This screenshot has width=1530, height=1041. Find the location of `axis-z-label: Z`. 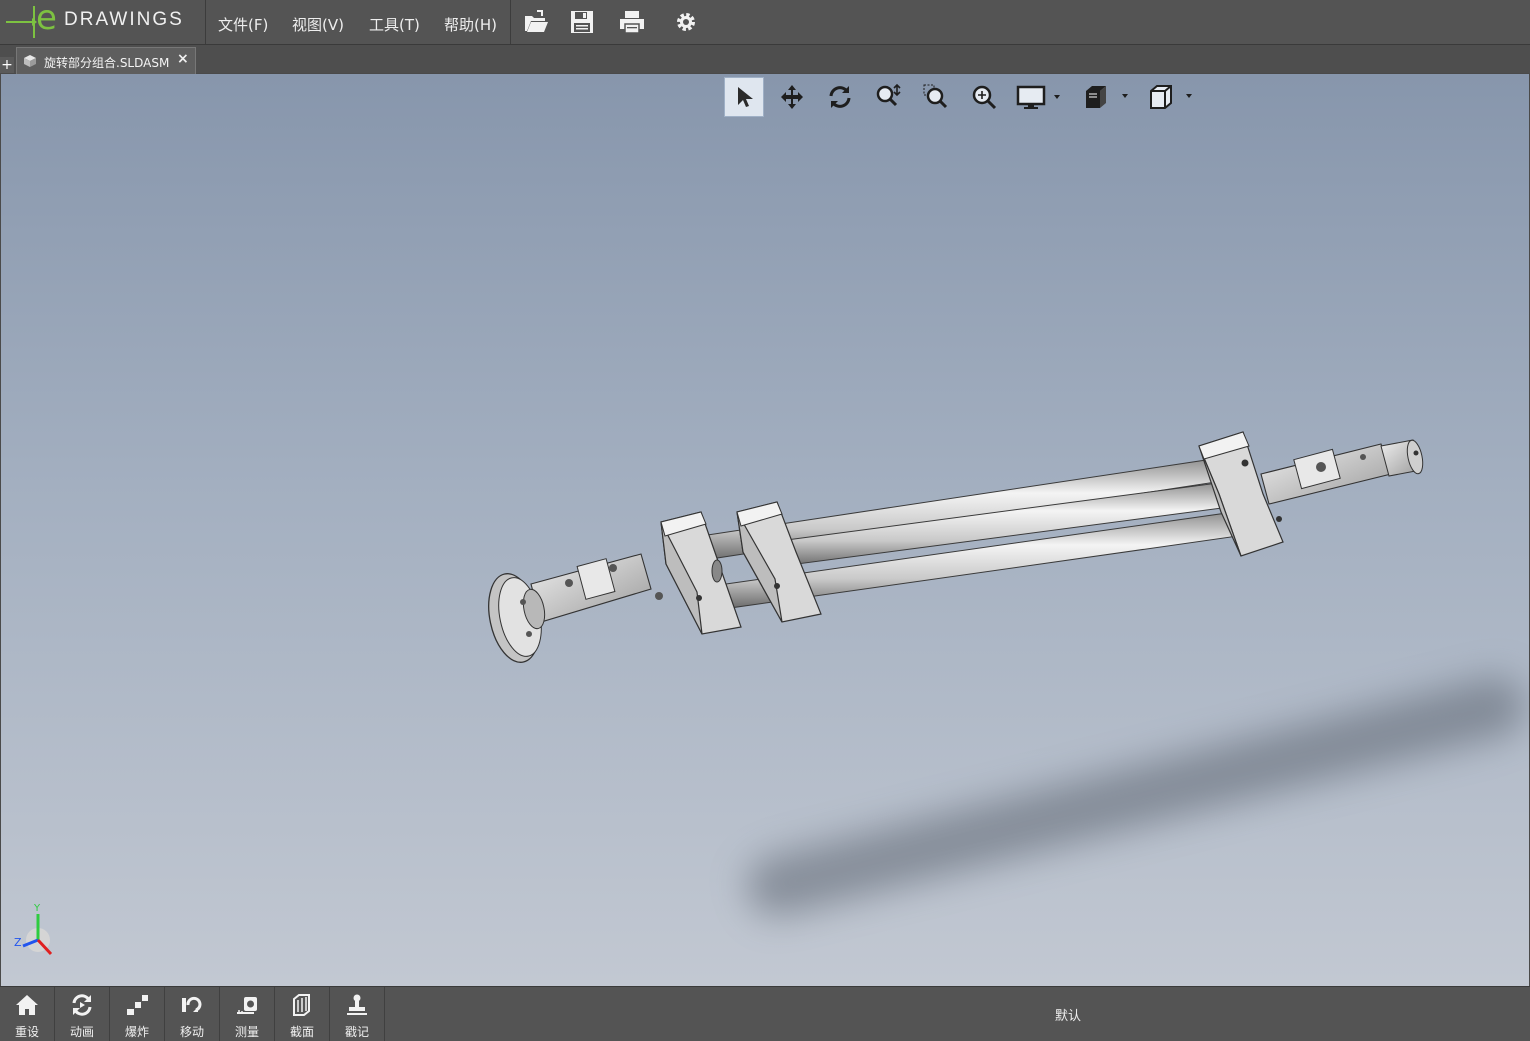

axis-z-label: Z is located at coordinates (18, 942).